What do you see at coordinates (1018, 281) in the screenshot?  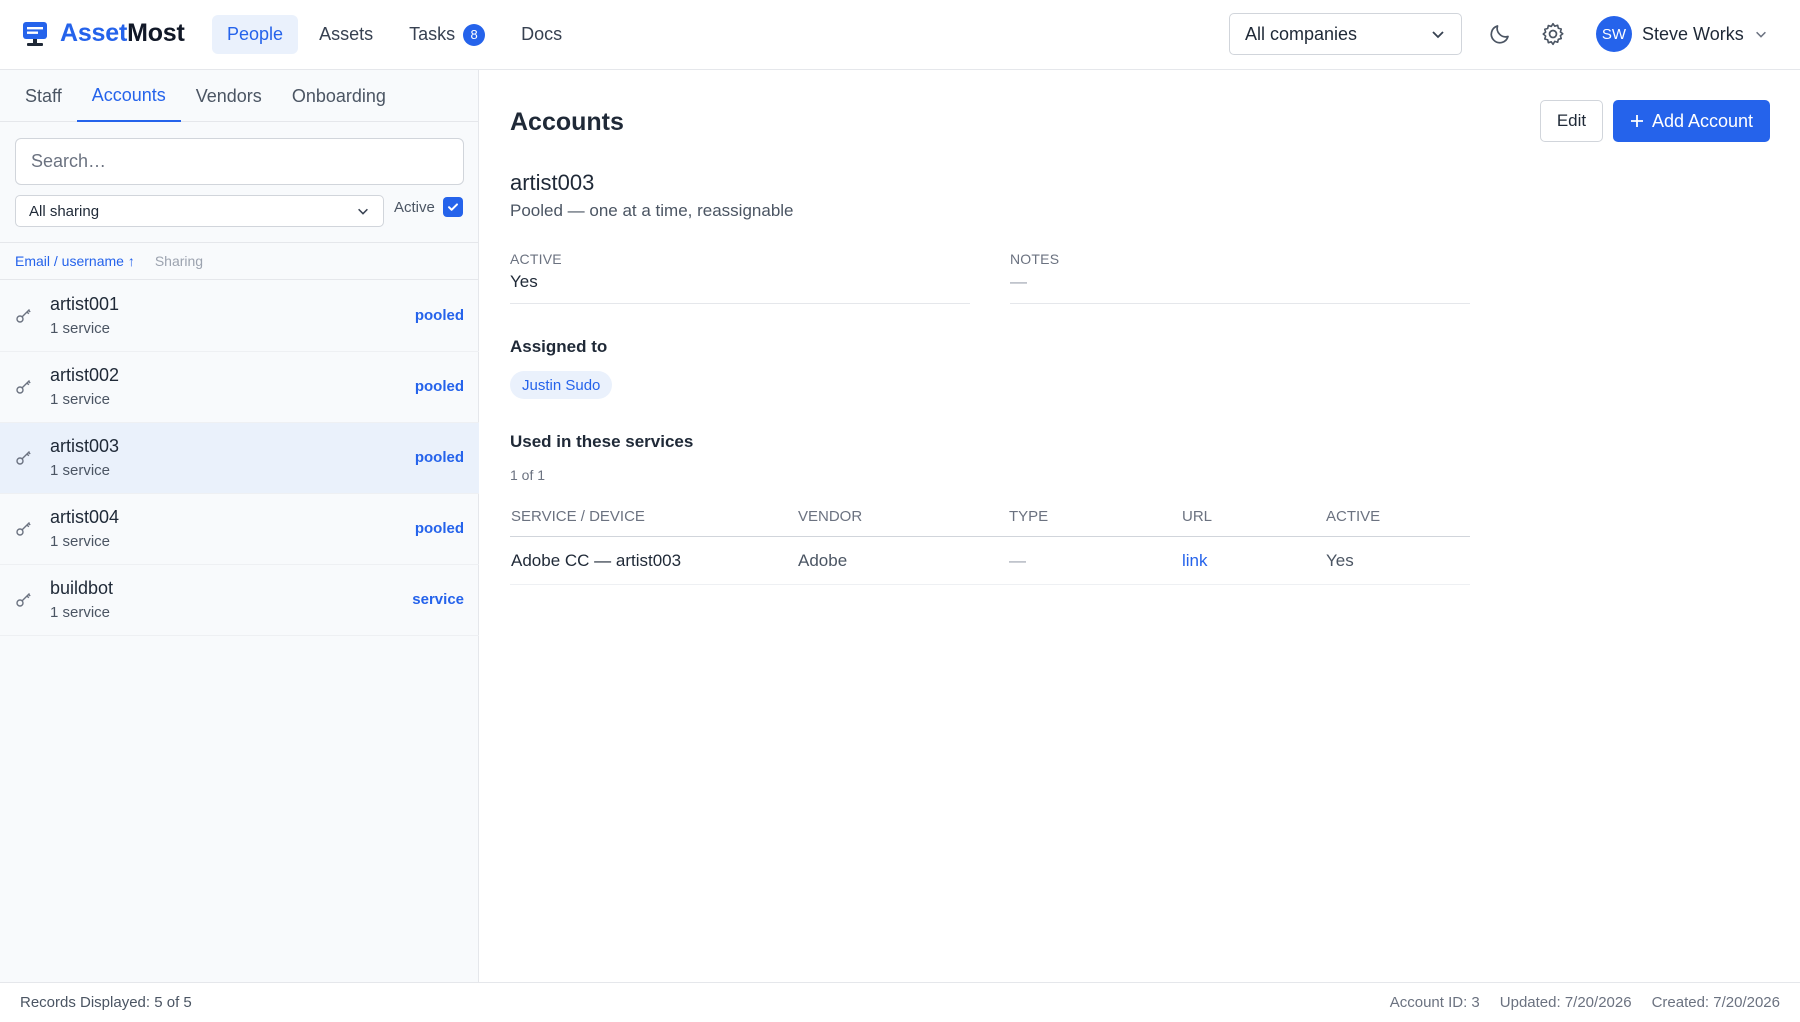 I see `notes-field-value: —` at bounding box center [1018, 281].